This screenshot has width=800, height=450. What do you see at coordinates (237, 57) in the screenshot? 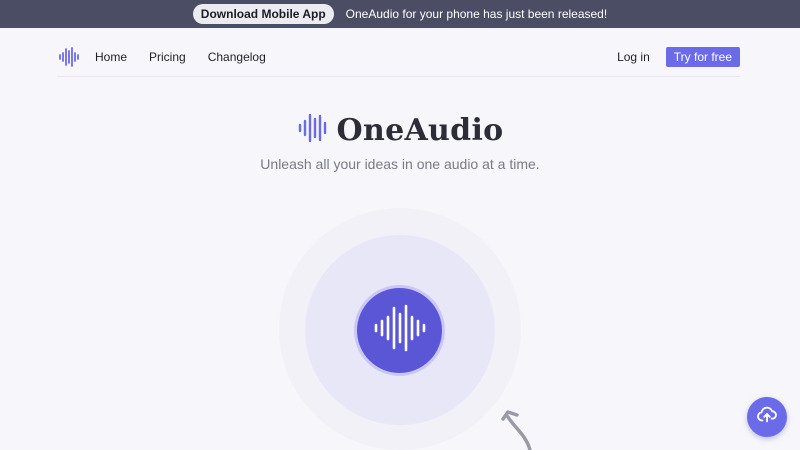
I see `nav-link-changelog: Changelog` at bounding box center [237, 57].